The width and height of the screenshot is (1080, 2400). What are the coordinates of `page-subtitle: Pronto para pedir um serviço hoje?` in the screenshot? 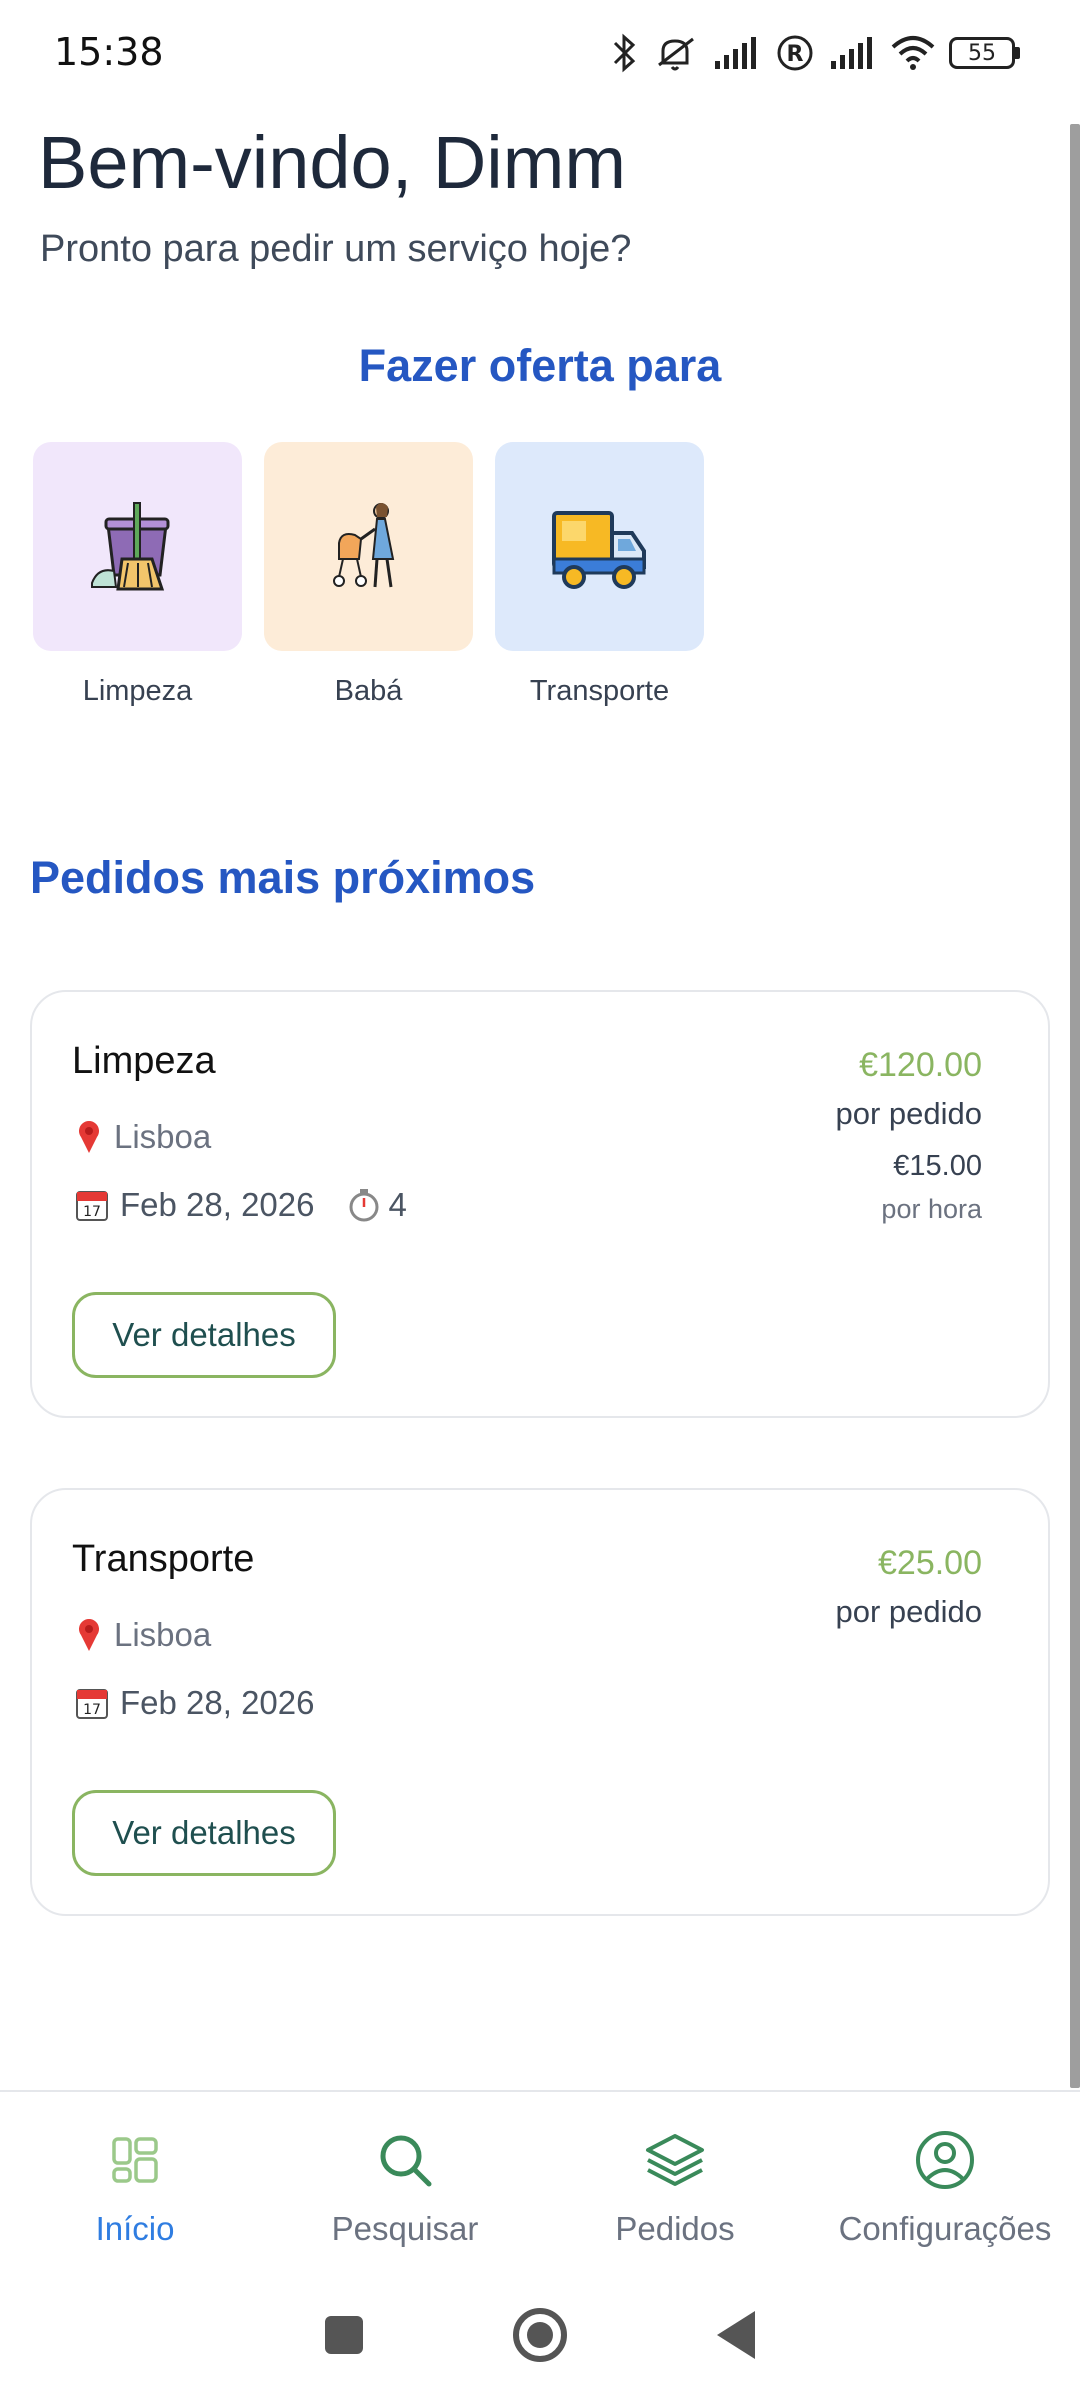 It's located at (336, 249).